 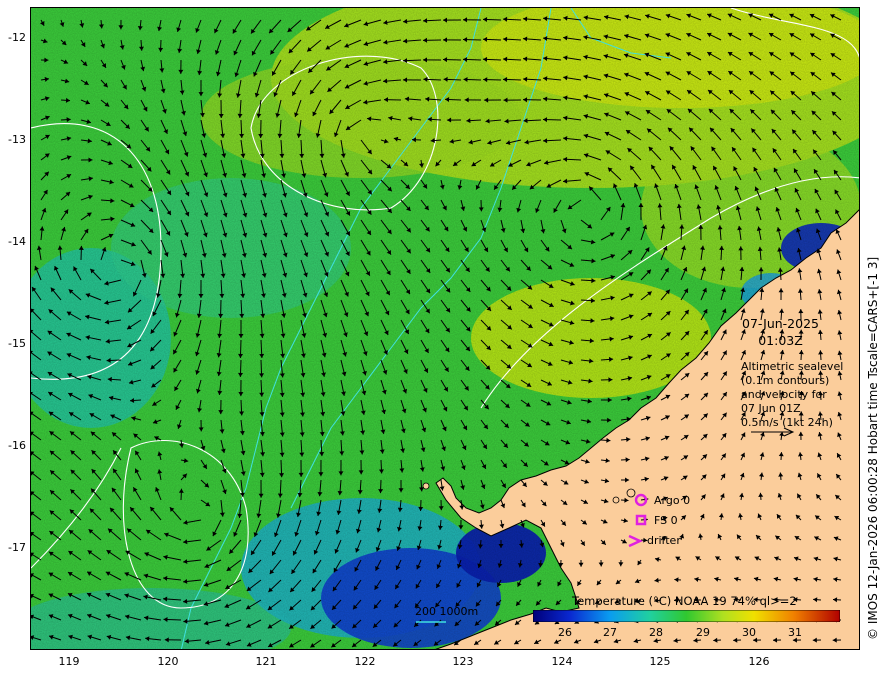 I want to click on fs-square-icon, so click(x=641, y=520).